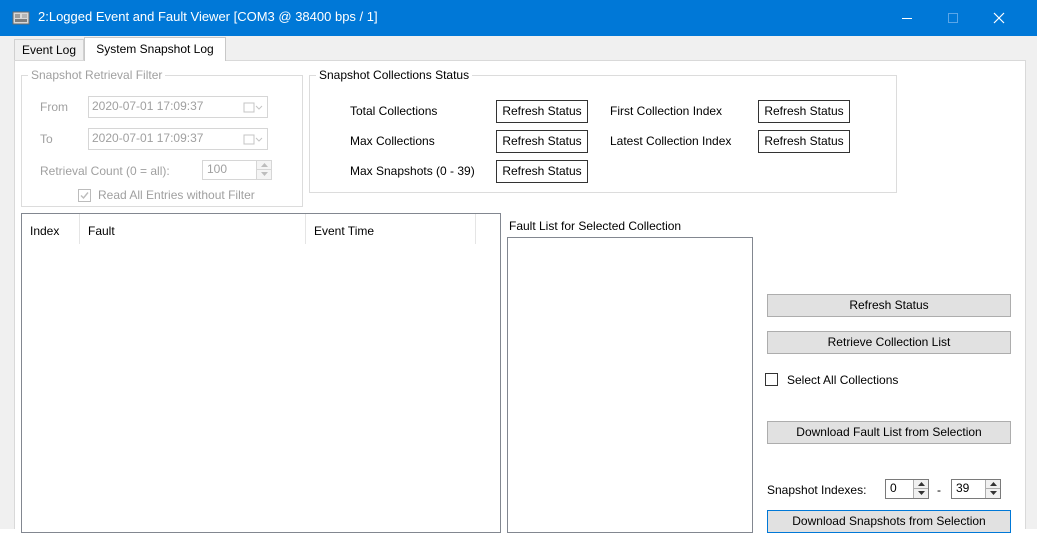 The height and width of the screenshot is (533, 1037). I want to click on snapshot-index-from-spin-buttons, so click(920, 489).